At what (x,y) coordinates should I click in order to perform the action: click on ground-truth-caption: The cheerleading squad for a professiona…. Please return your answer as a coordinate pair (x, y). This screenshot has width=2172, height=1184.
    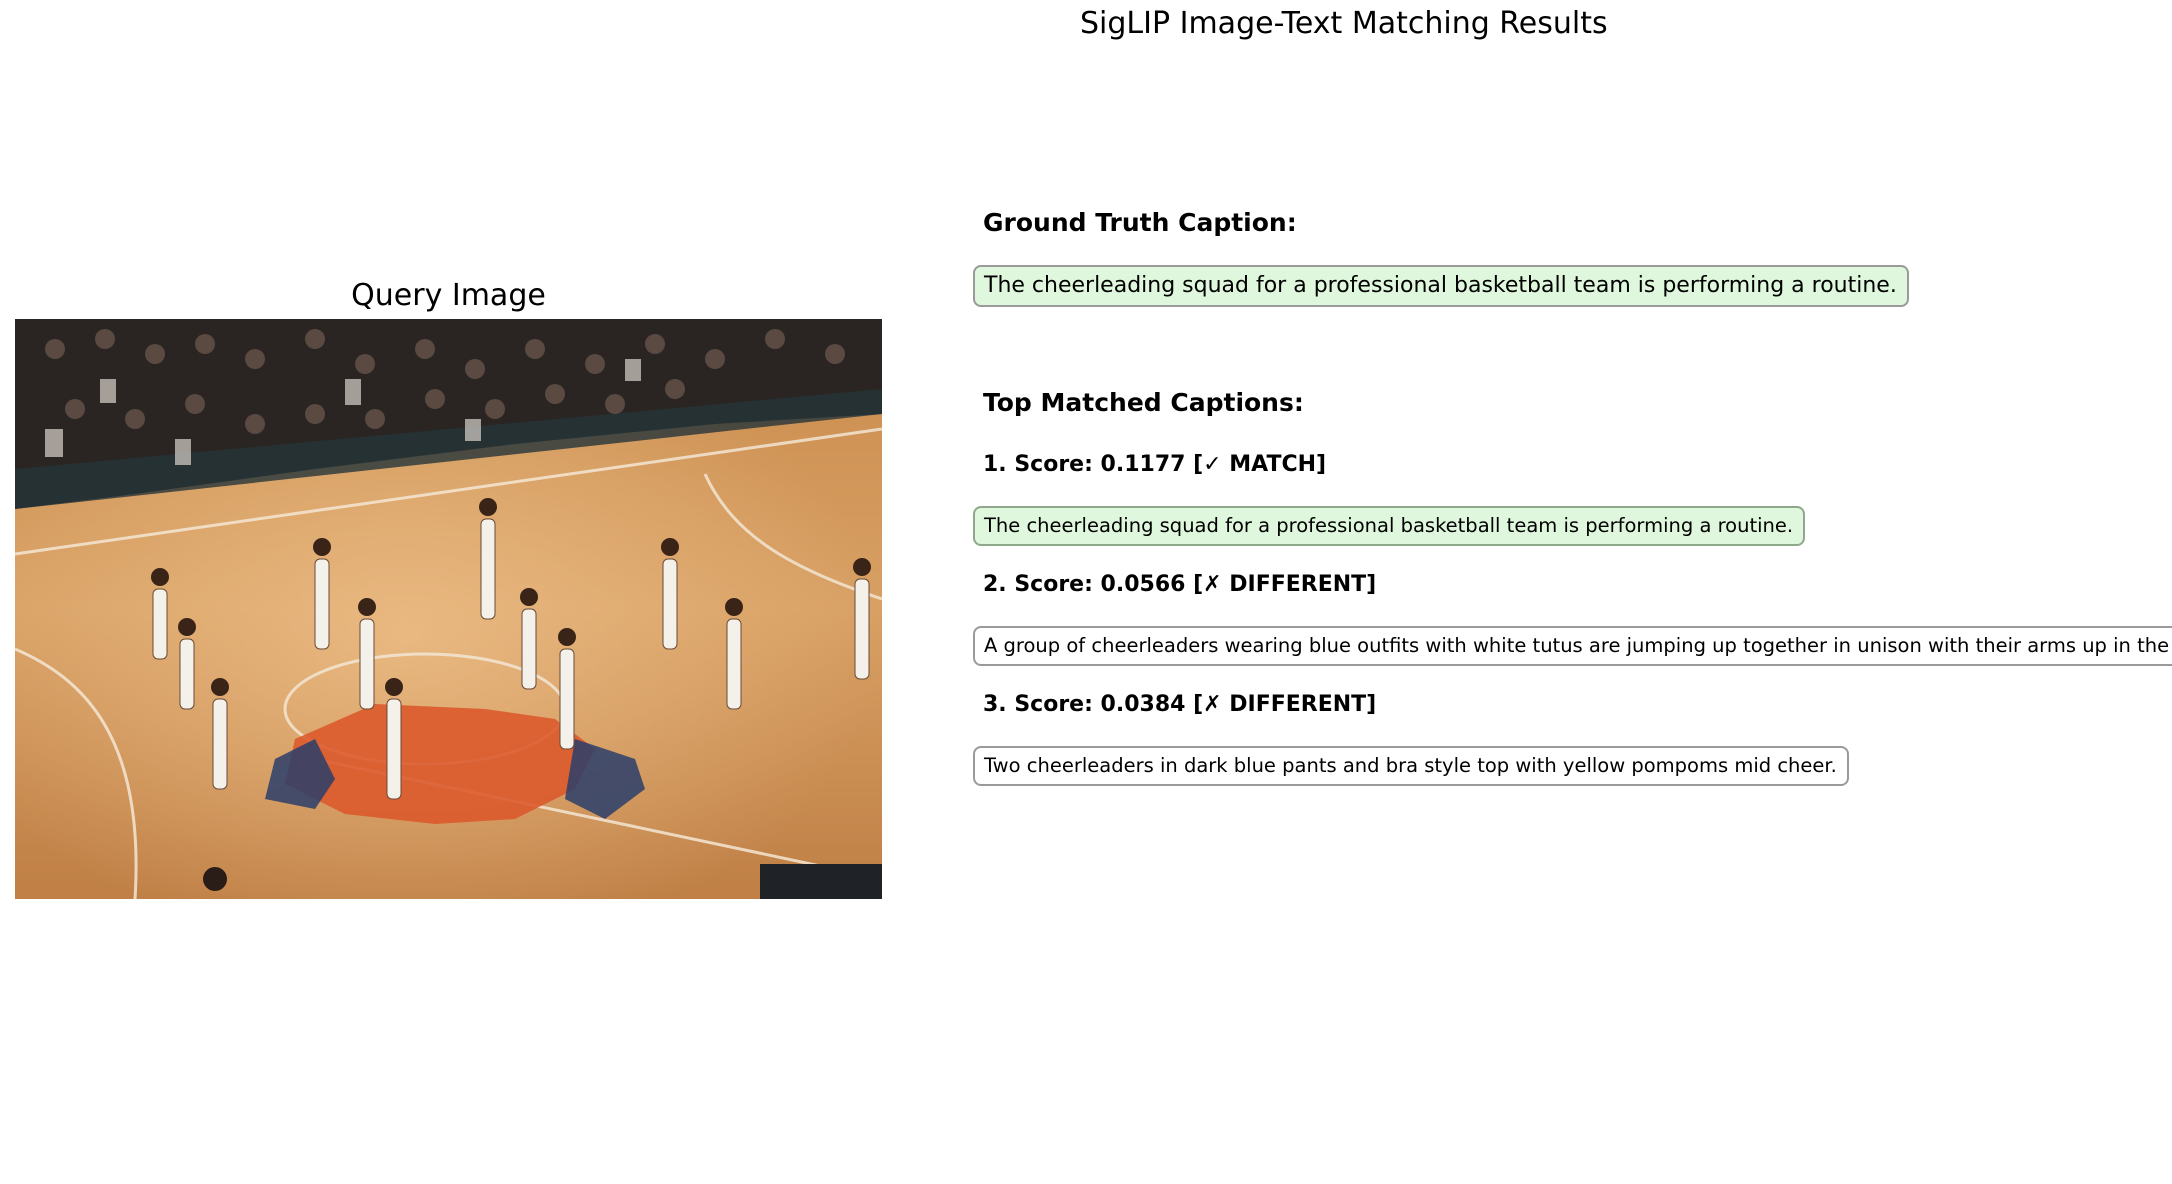
    Looking at the image, I should click on (1441, 286).